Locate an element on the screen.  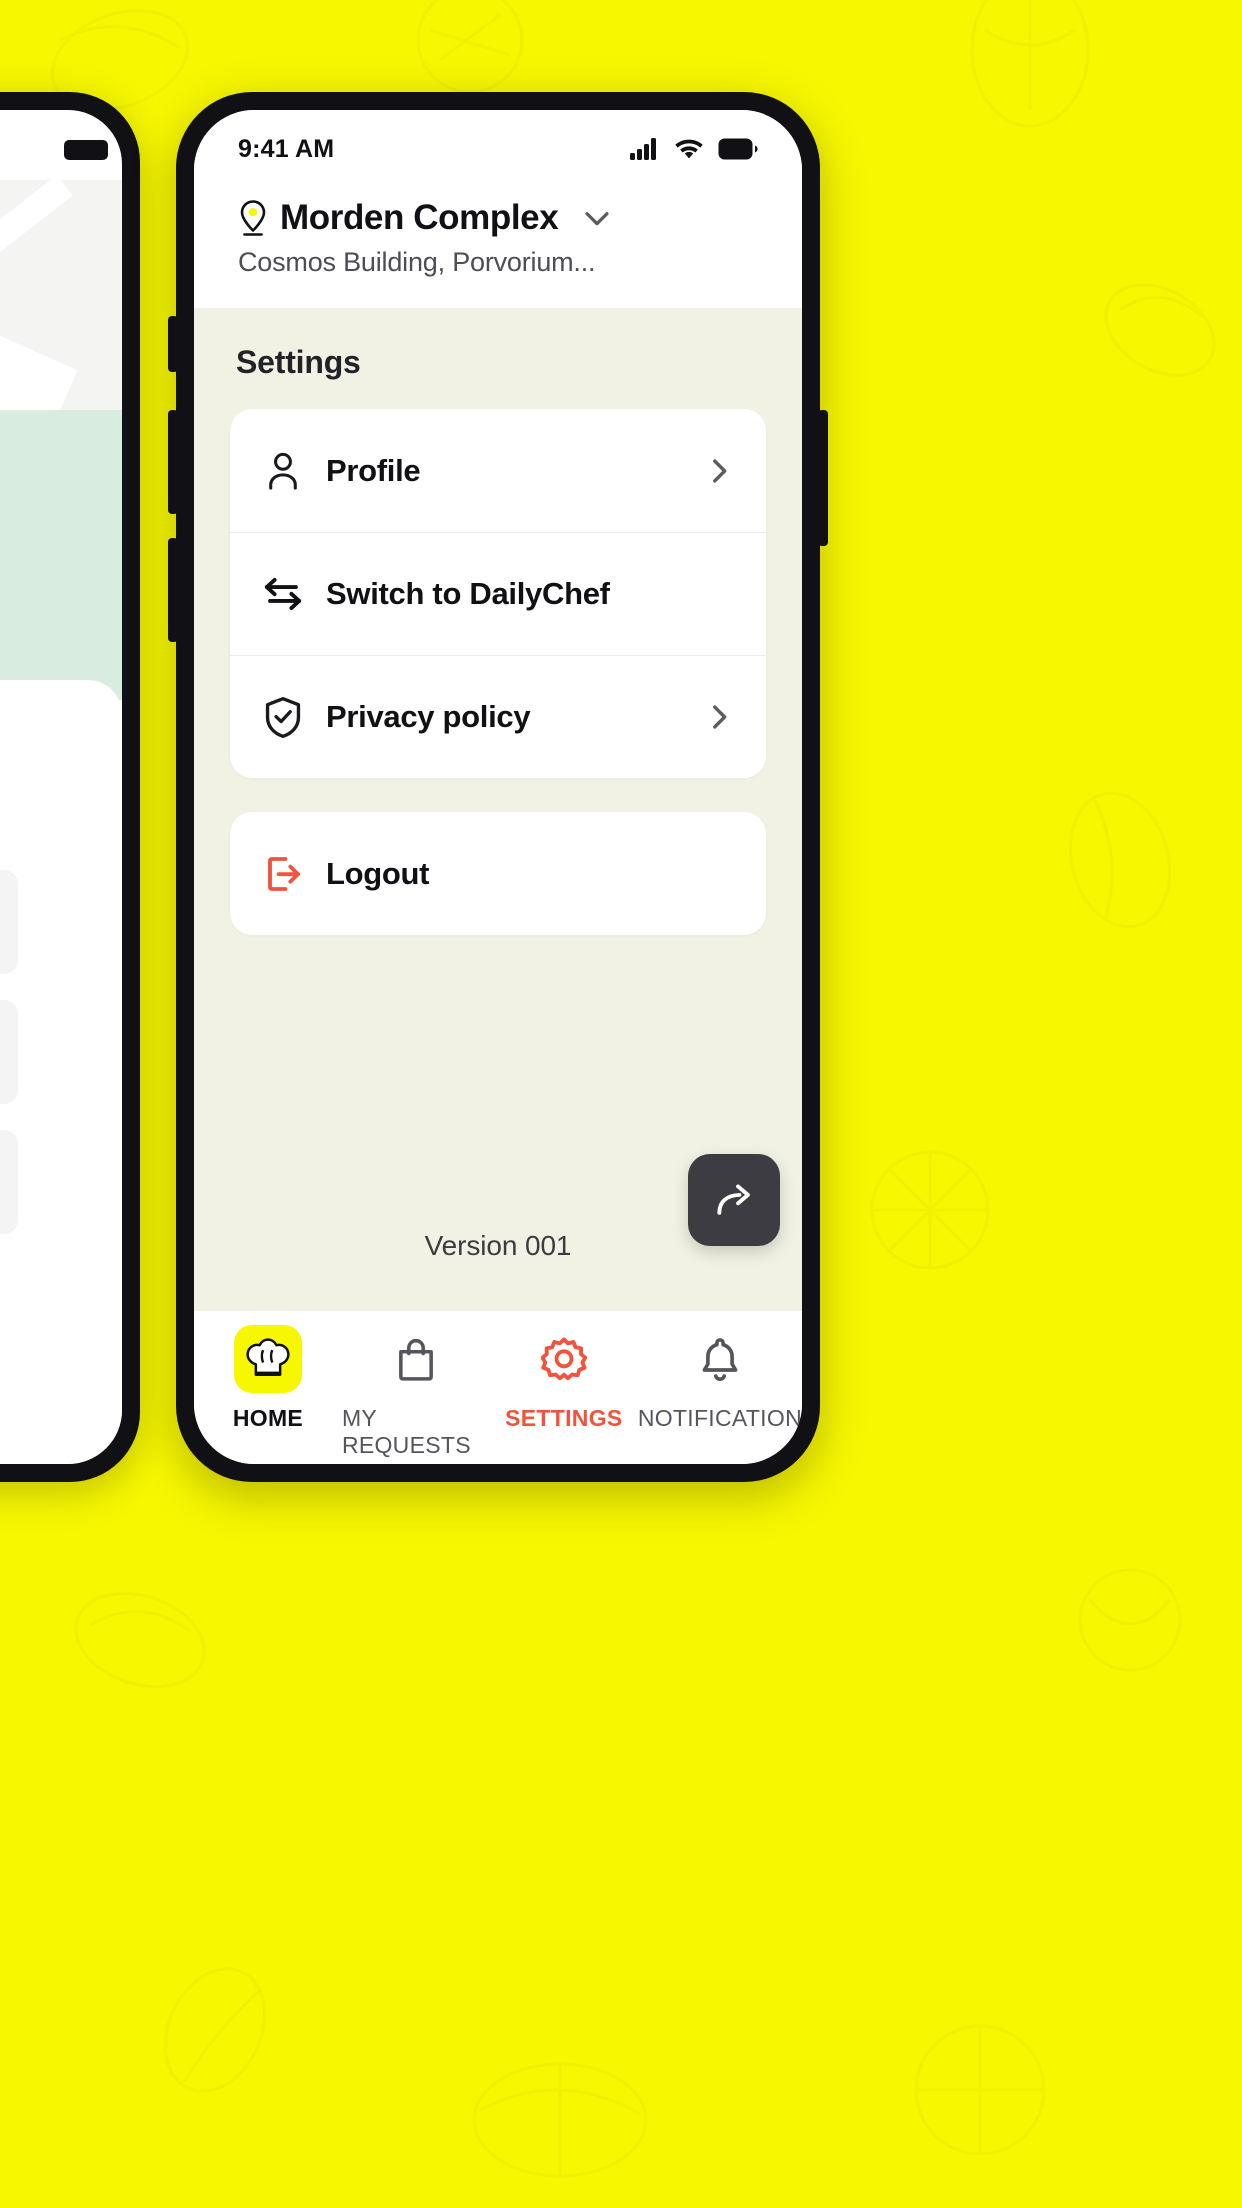
settings-item-privacy-policy: Privacy policy is located at coordinates (498, 716).